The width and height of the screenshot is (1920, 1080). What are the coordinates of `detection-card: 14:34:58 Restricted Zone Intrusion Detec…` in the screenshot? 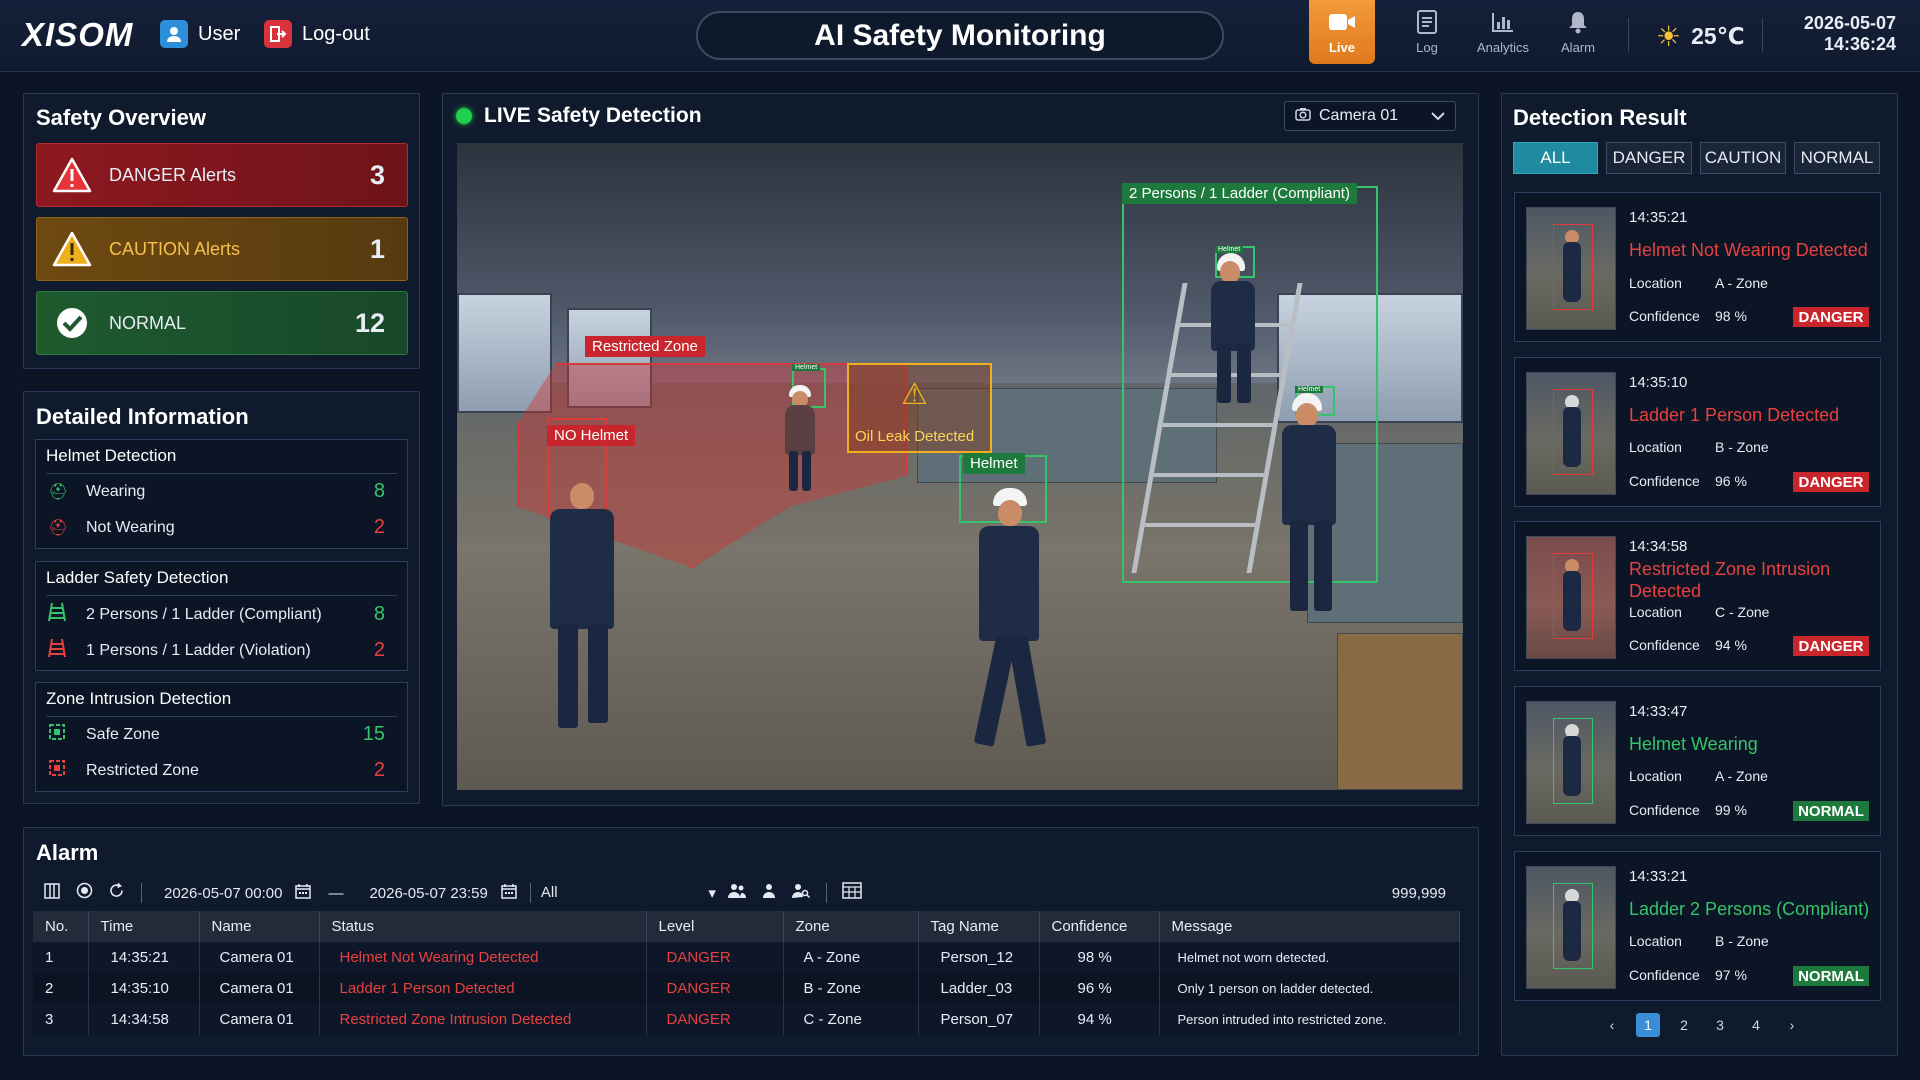 It's located at (1697, 596).